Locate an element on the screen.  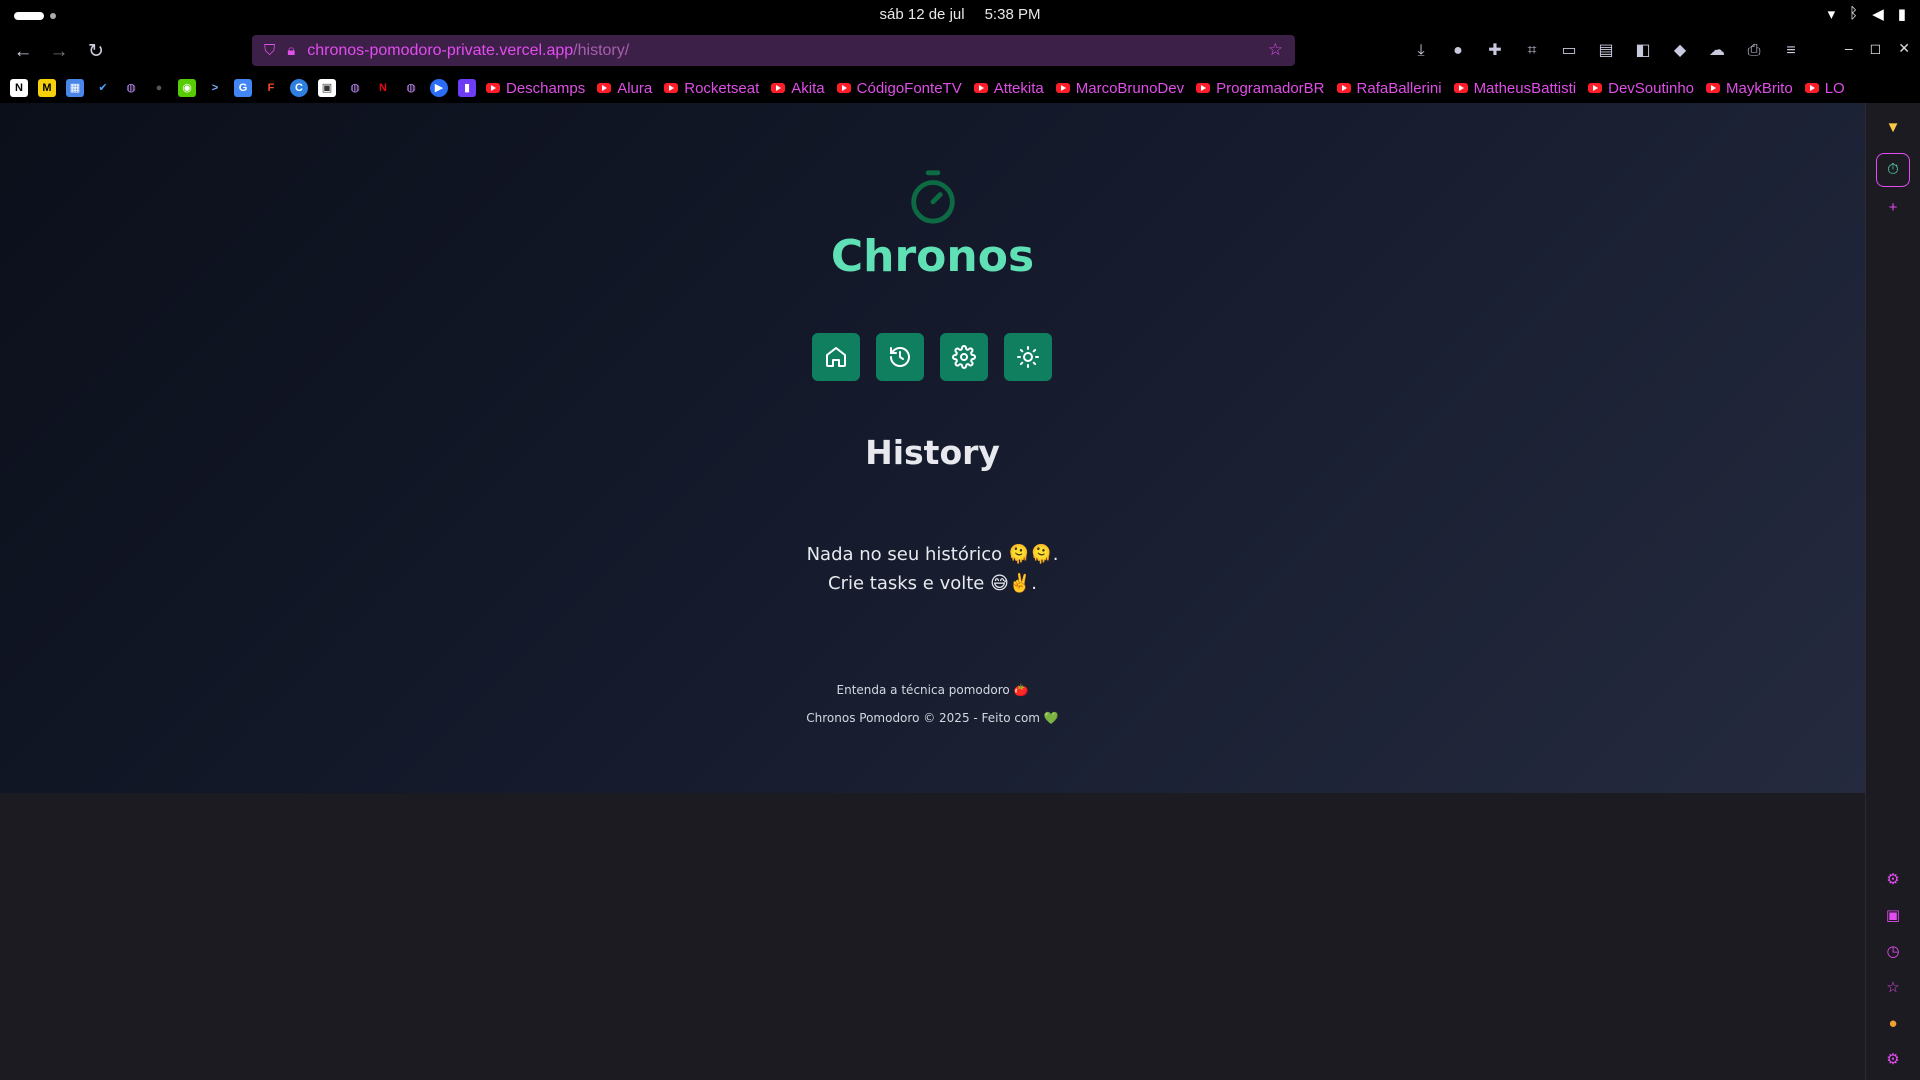
crop-icon: ⌗ is located at coordinates (1532, 51).